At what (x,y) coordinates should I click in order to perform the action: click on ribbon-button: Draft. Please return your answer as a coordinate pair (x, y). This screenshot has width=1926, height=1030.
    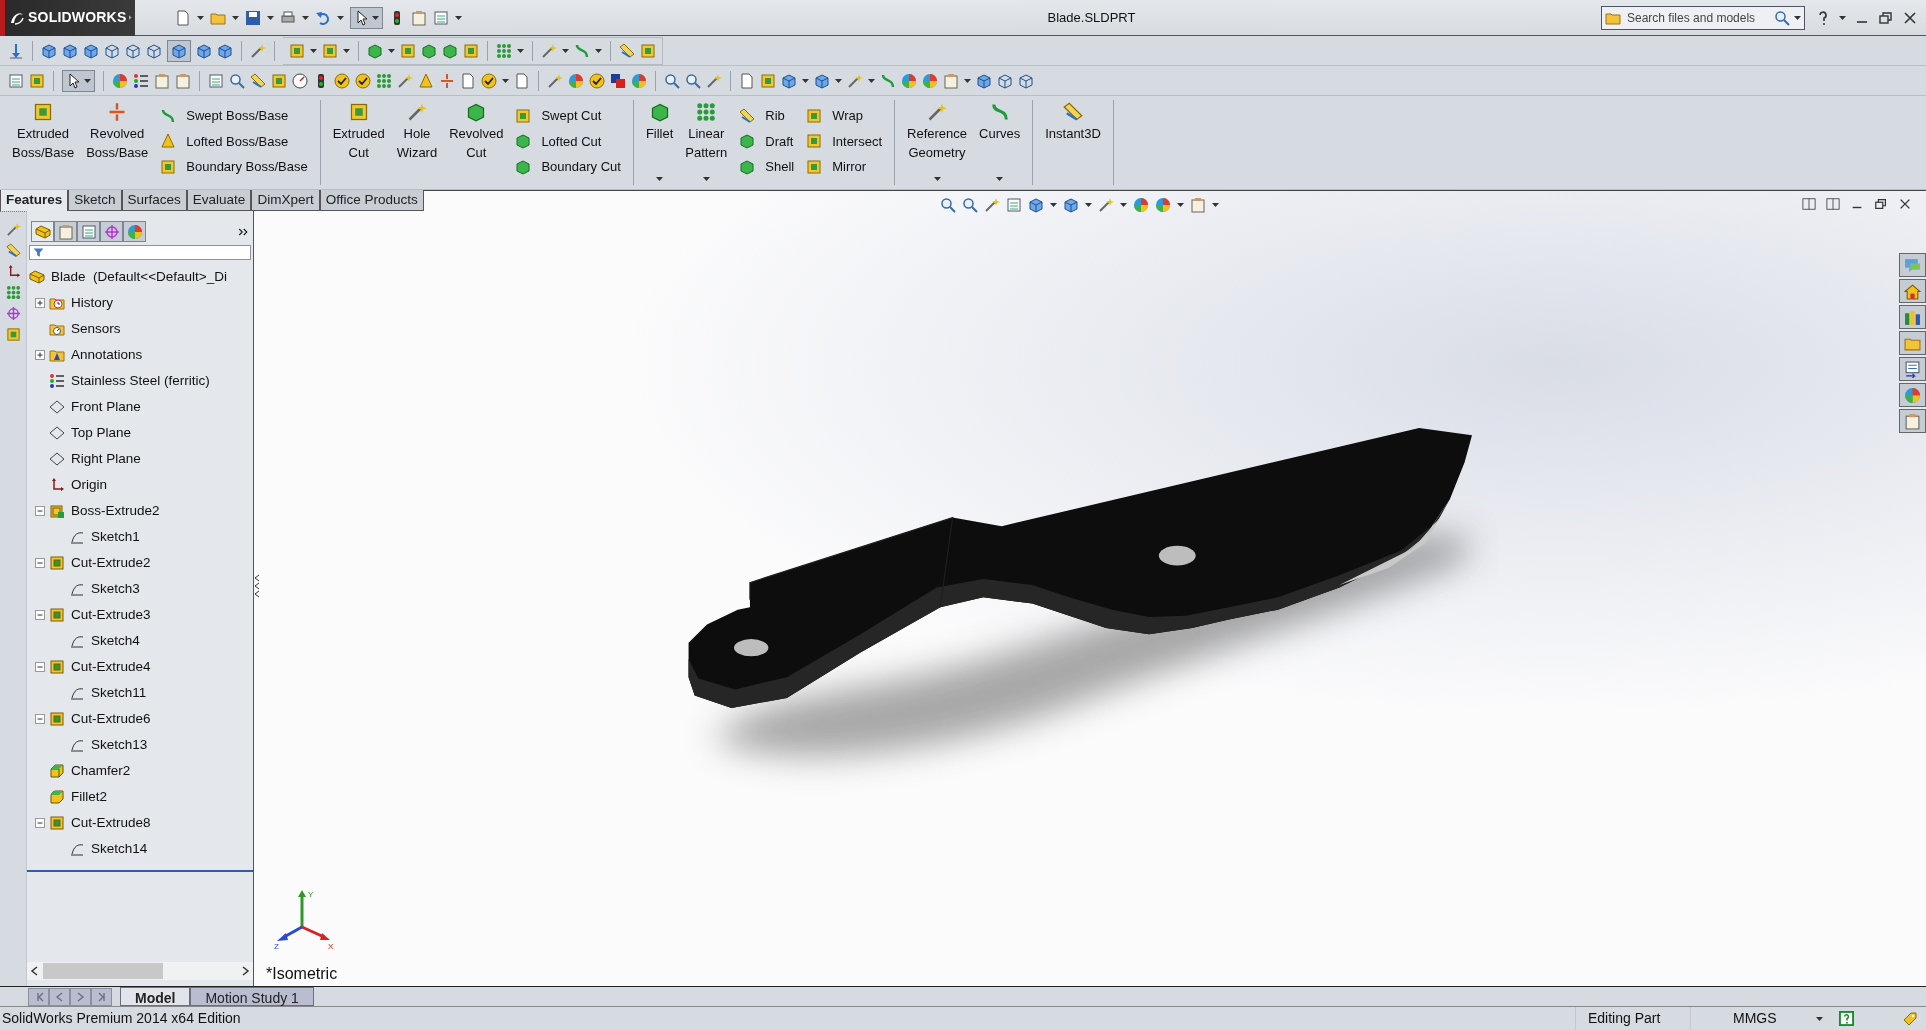
    Looking at the image, I should click on (767, 141).